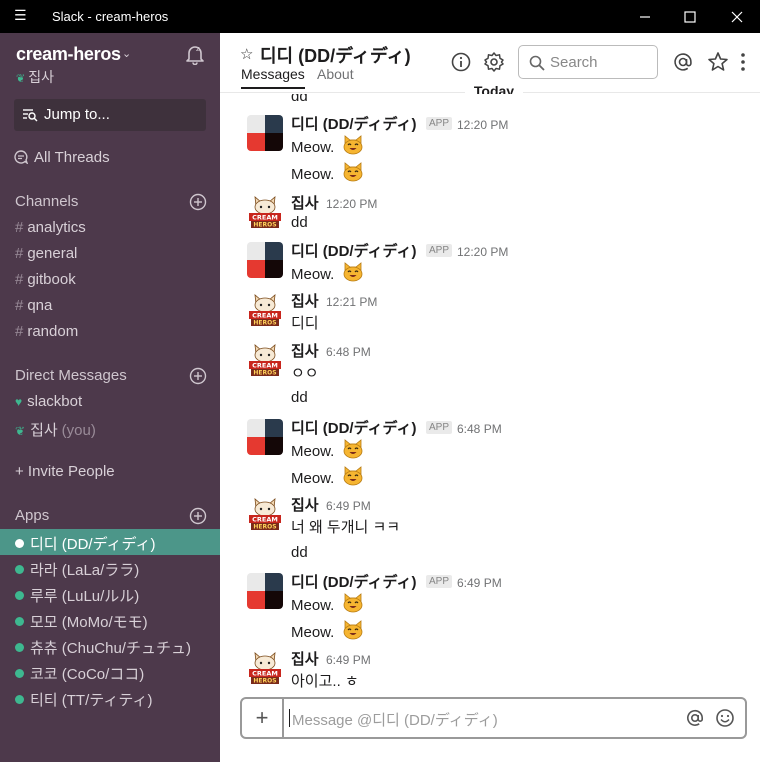  Describe the element at coordinates (71, 375) in the screenshot. I see `direct-messages-header: Direct Messages` at that location.